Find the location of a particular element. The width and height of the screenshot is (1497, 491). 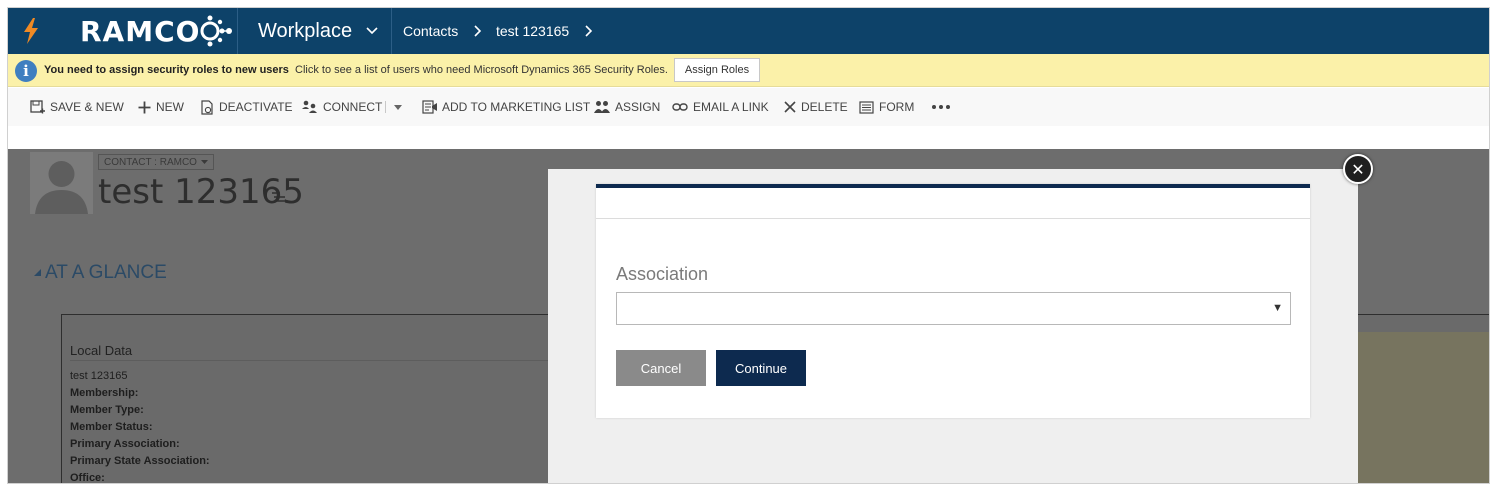

field-primary-association: Primary Association: is located at coordinates (125, 444).